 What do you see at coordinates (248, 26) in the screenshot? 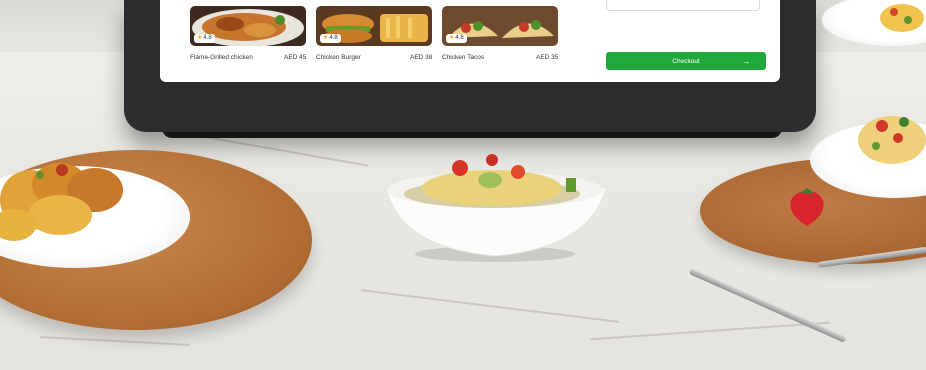
I see `menu-card-flame-grilled-chicken: ★4.8` at bounding box center [248, 26].